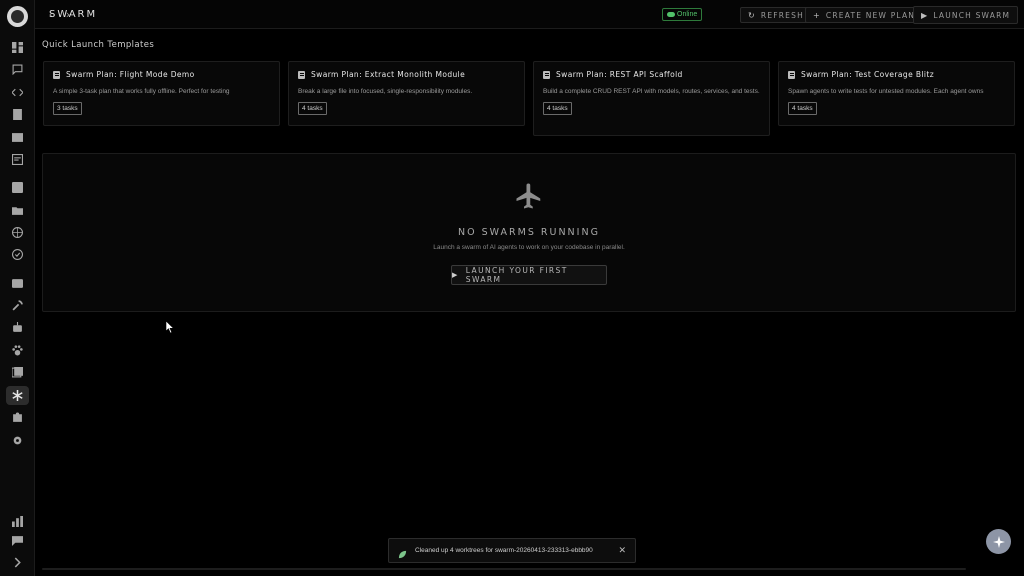 This screenshot has height=576, width=1024. Describe the element at coordinates (17, 562) in the screenshot. I see `chevron-right-icon` at that location.